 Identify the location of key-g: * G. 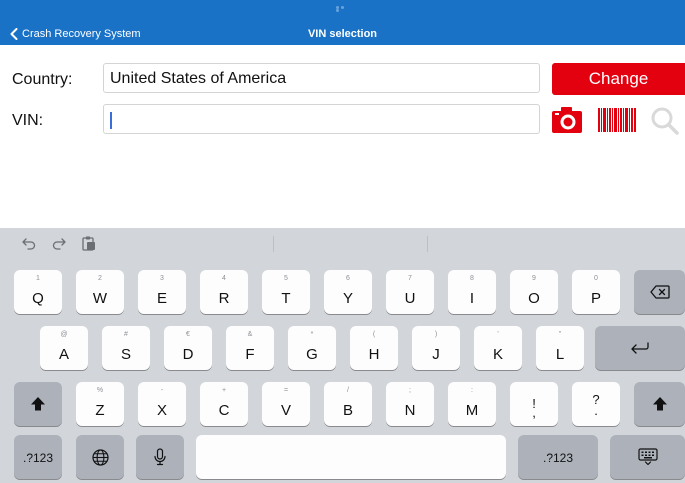
(312, 348).